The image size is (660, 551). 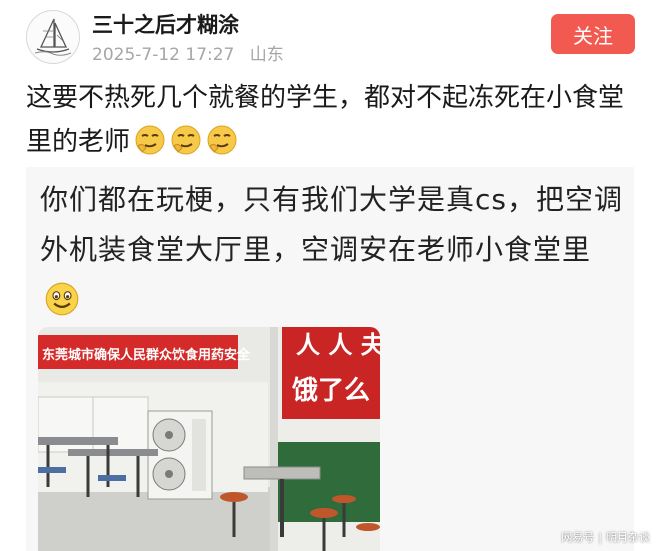 What do you see at coordinates (331, 224) in the screenshot?
I see `quoted-text-content: 你们都在玩梗，只有我们大学是真cs，把空调外机装食堂大厅里，空调安在老师小食堂里` at bounding box center [331, 224].